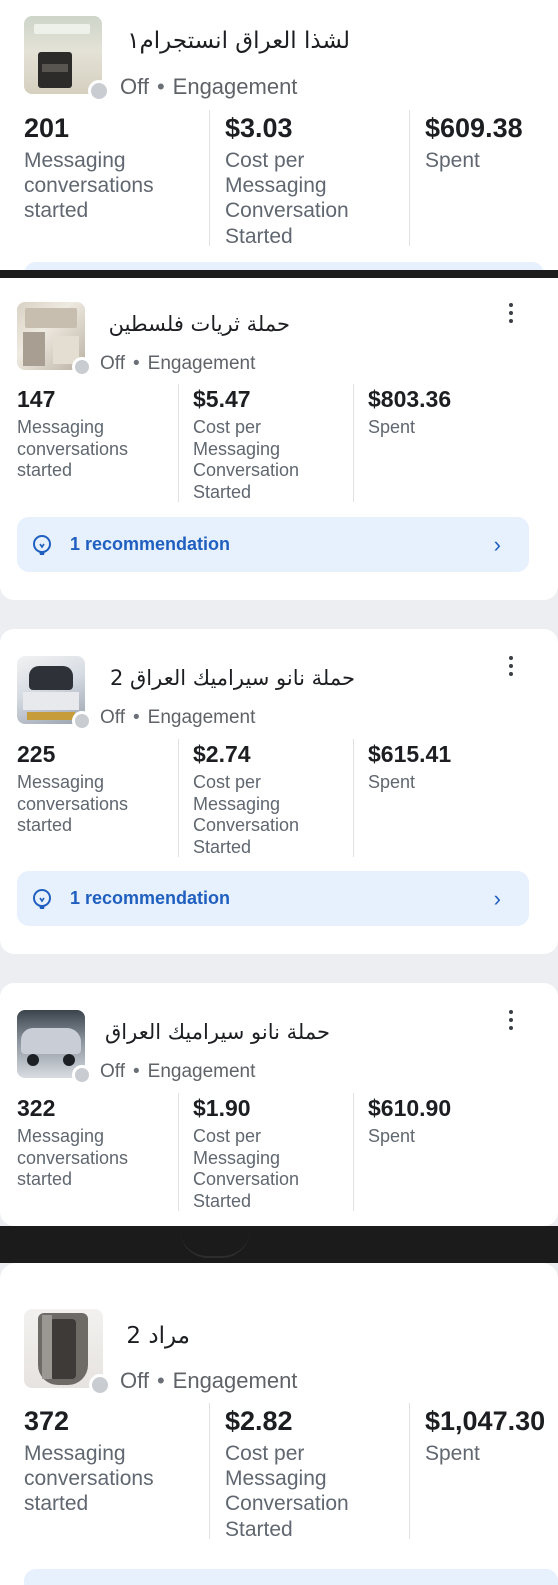 Image resolution: width=558 pixels, height=1585 pixels. Describe the element at coordinates (47, 1421) in the screenshot. I see `metric-value: 372` at that location.